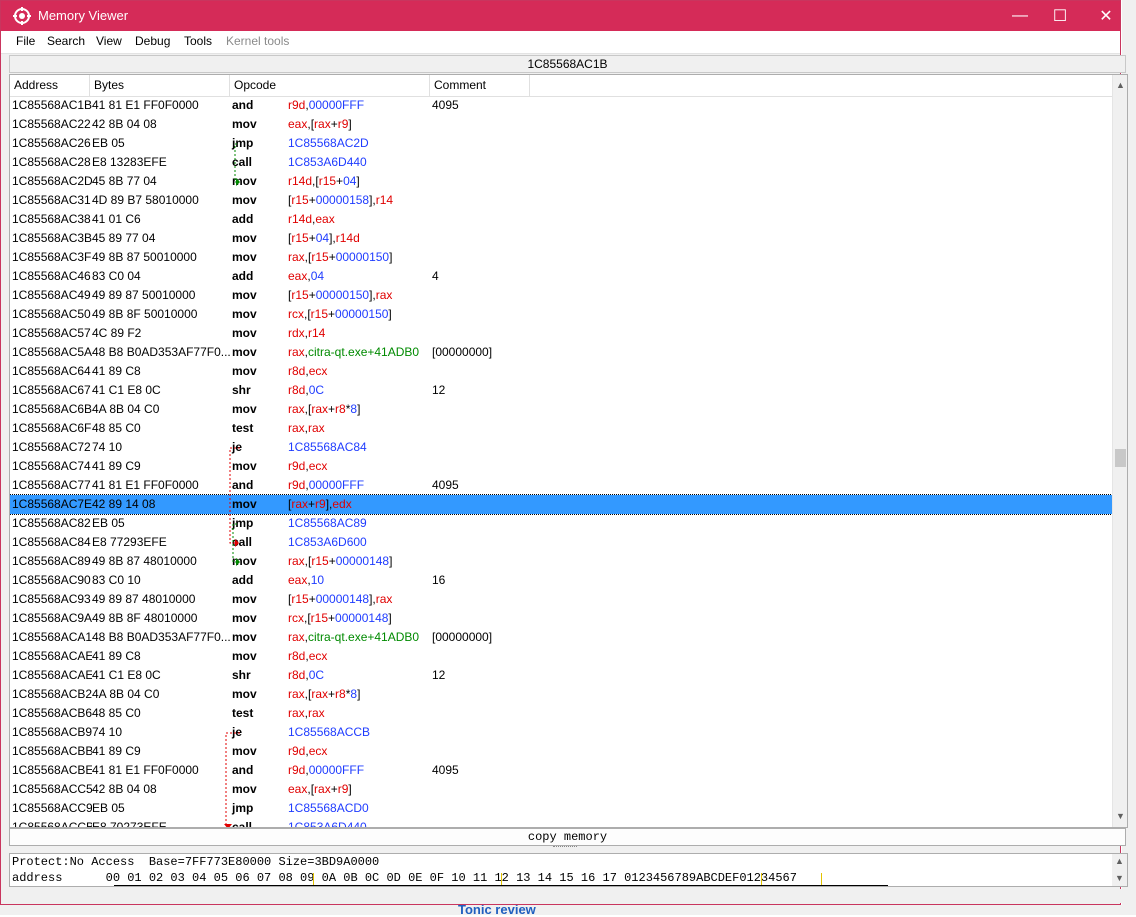 This screenshot has width=1136, height=917. Describe the element at coordinates (1060, 16) in the screenshot. I see `maximize-button: ☐` at that location.